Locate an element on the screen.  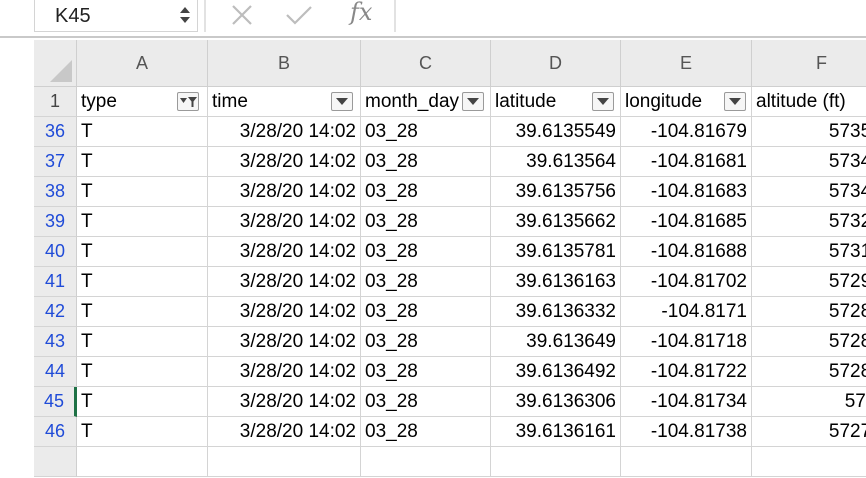
cell-latitude: 39.6135549 is located at coordinates (556, 132).